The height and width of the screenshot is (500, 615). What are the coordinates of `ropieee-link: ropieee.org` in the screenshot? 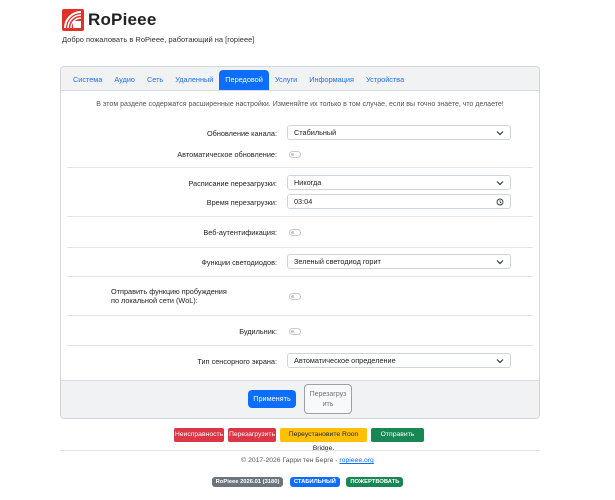 It's located at (356, 460).